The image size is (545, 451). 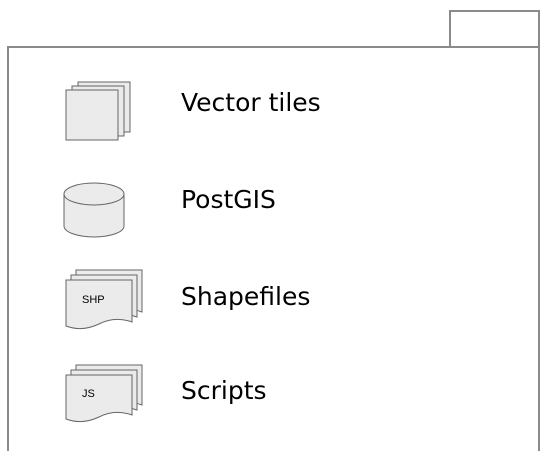 I want to click on shapefiles-label: Shapefiles, so click(x=246, y=296).